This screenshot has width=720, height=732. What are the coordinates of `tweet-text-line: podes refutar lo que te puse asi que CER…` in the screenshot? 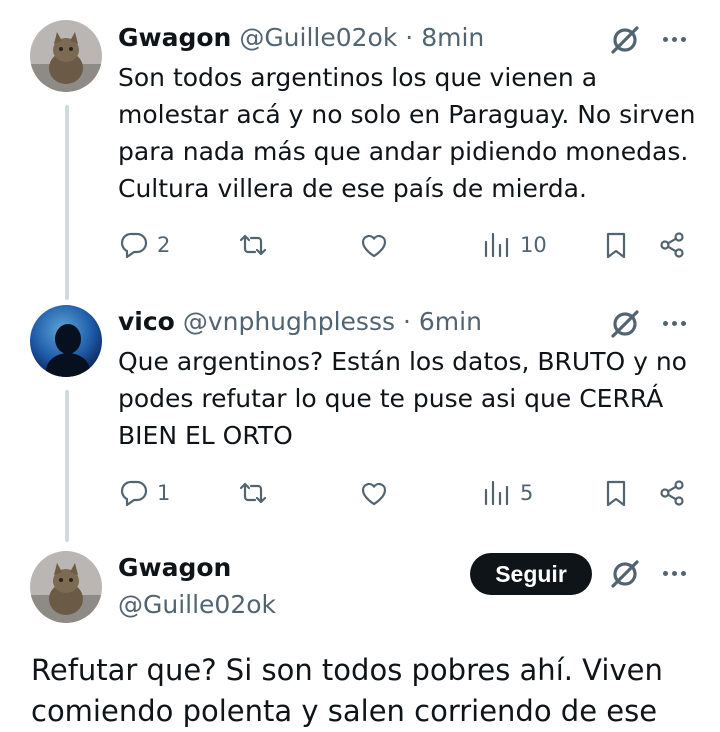 It's located at (391, 398).